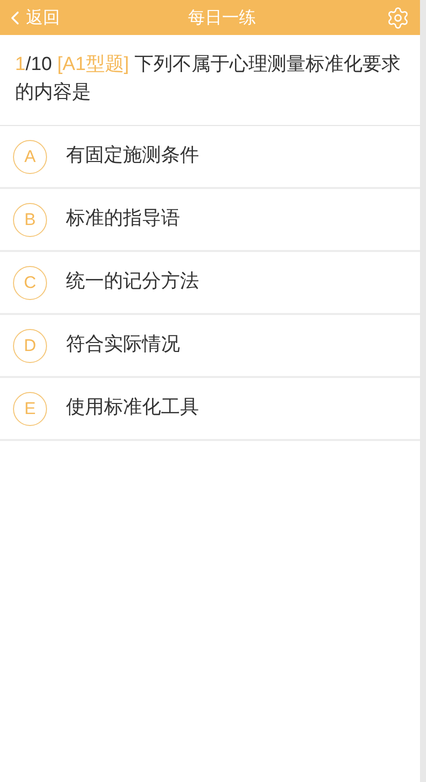  Describe the element at coordinates (208, 79) in the screenshot. I see `question-text: 1/10 [A1型题] 下列不属于心理测量标准化要求的内容是` at that location.